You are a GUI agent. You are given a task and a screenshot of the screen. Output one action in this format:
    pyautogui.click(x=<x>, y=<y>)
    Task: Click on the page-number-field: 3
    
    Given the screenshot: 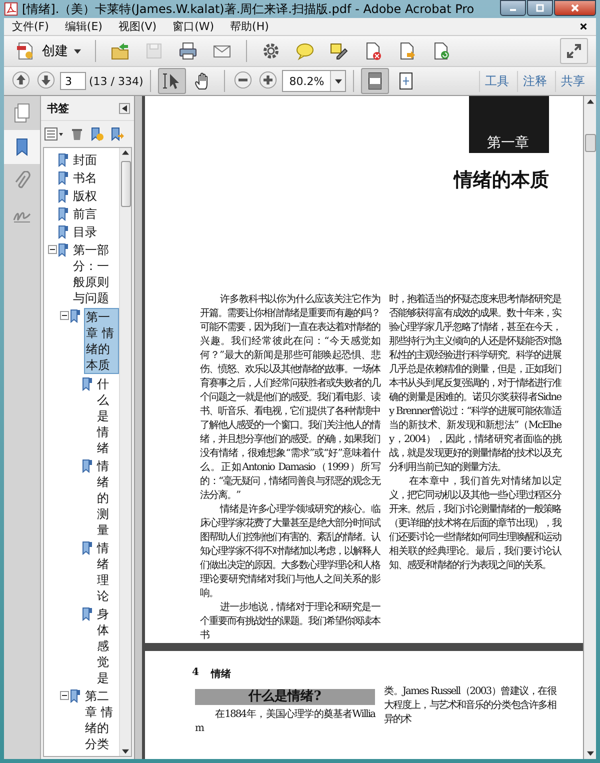 What is the action you would take?
    pyautogui.click(x=73, y=81)
    